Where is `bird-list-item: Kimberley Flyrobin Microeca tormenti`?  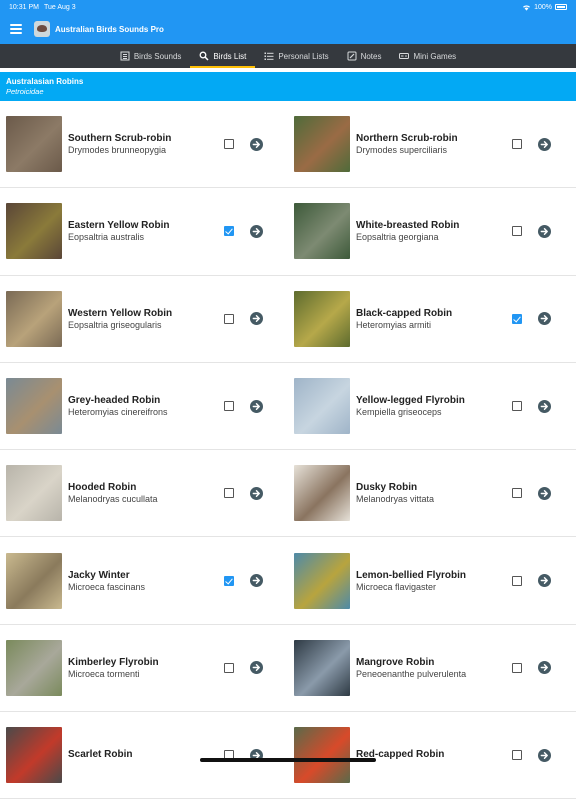 bird-list-item: Kimberley Flyrobin Microeca tormenti is located at coordinates (144, 668).